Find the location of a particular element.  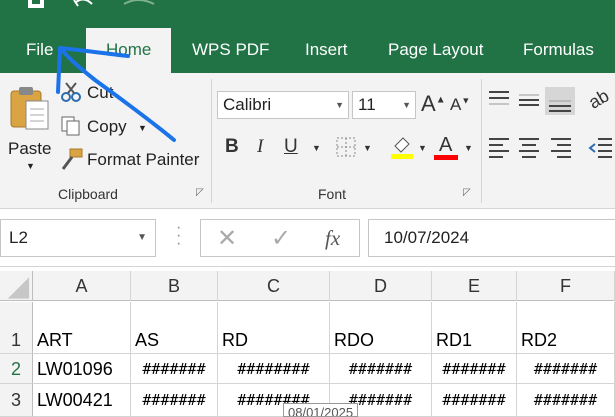

paste-label: Paste is located at coordinates (30, 148).